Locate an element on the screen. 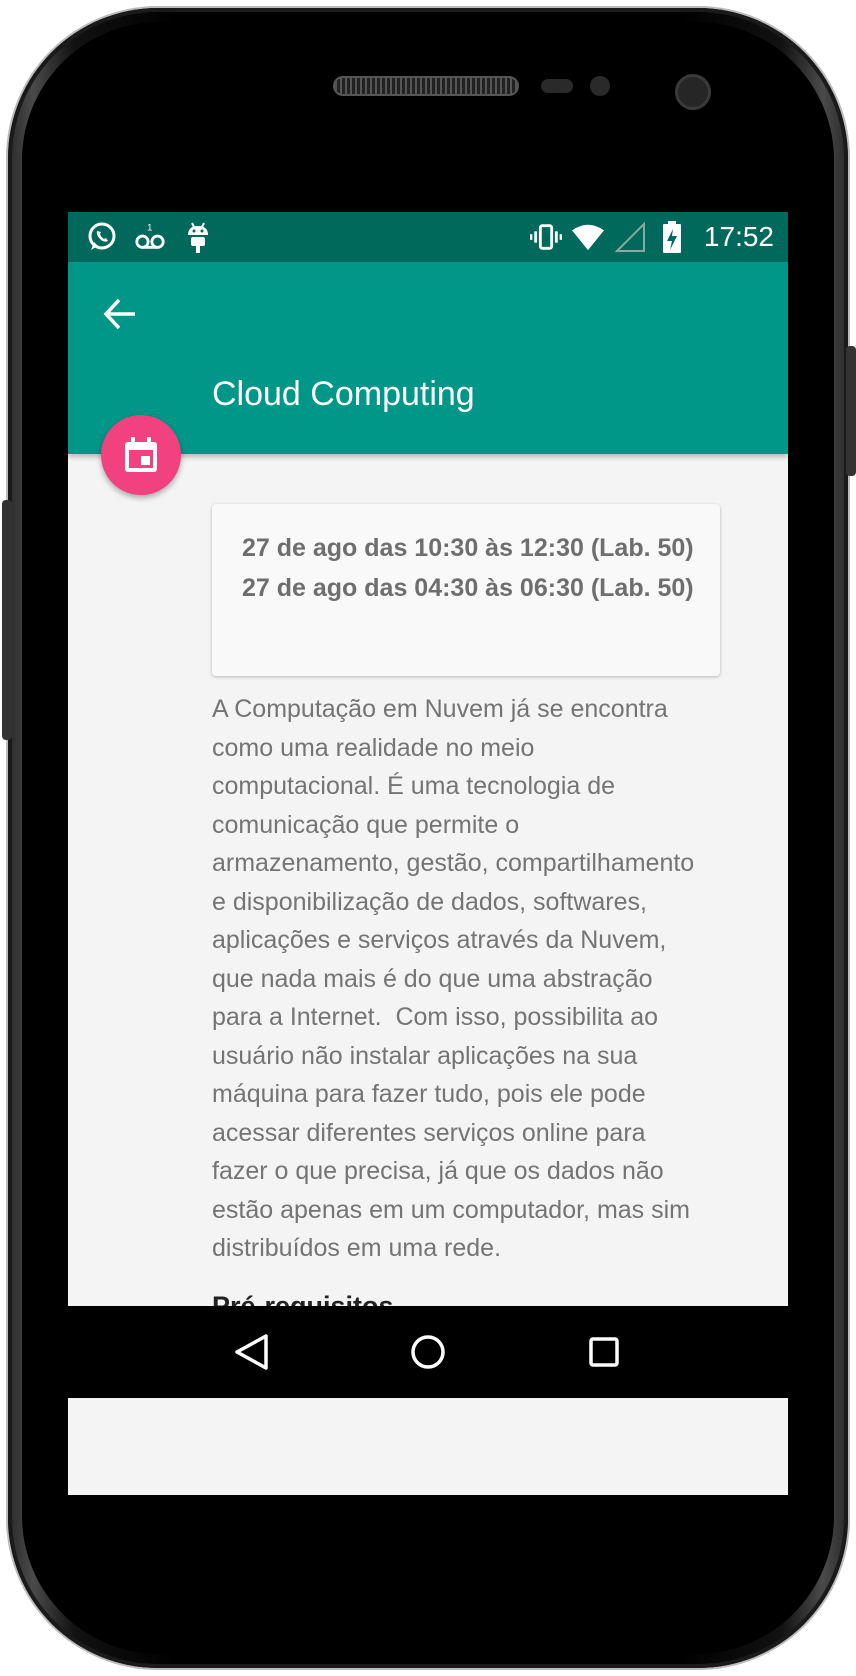  description-line: como uma realidade no meio is located at coordinates (373, 747).